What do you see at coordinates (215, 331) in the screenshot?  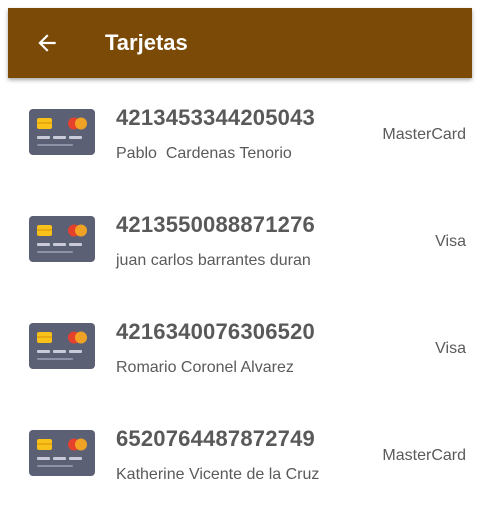 I see `card-number: 4216340076306520` at bounding box center [215, 331].